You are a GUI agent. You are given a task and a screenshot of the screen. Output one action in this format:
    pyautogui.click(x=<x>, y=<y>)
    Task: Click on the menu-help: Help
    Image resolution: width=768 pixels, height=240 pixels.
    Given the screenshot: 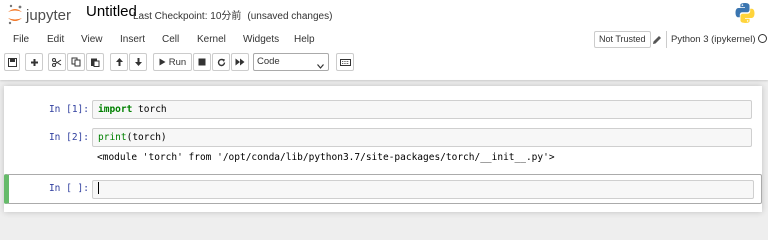 What is the action you would take?
    pyautogui.click(x=304, y=39)
    